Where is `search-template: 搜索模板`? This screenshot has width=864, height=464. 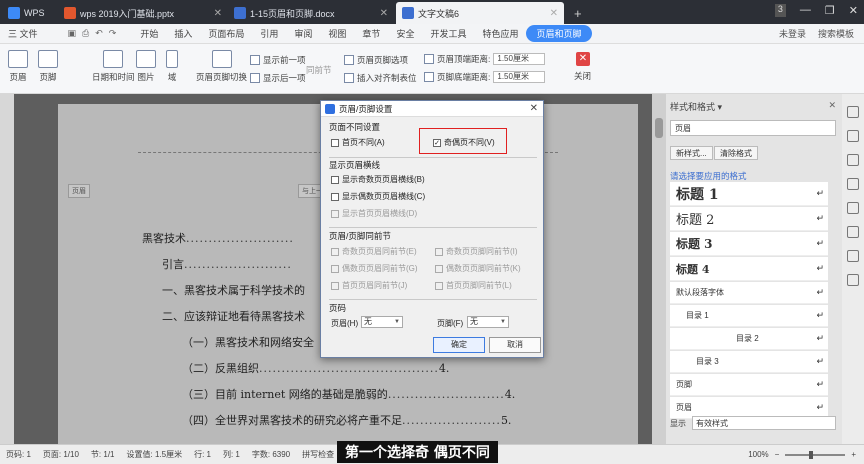 search-template: 搜索模板 is located at coordinates (836, 33).